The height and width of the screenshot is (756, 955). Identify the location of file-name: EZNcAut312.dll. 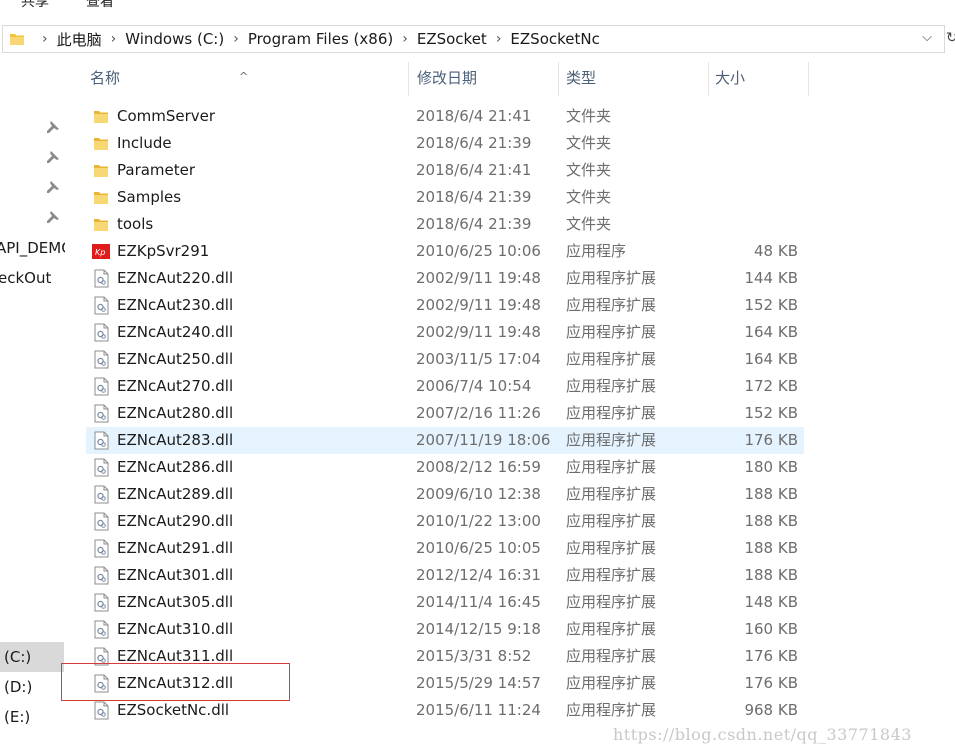
(175, 683).